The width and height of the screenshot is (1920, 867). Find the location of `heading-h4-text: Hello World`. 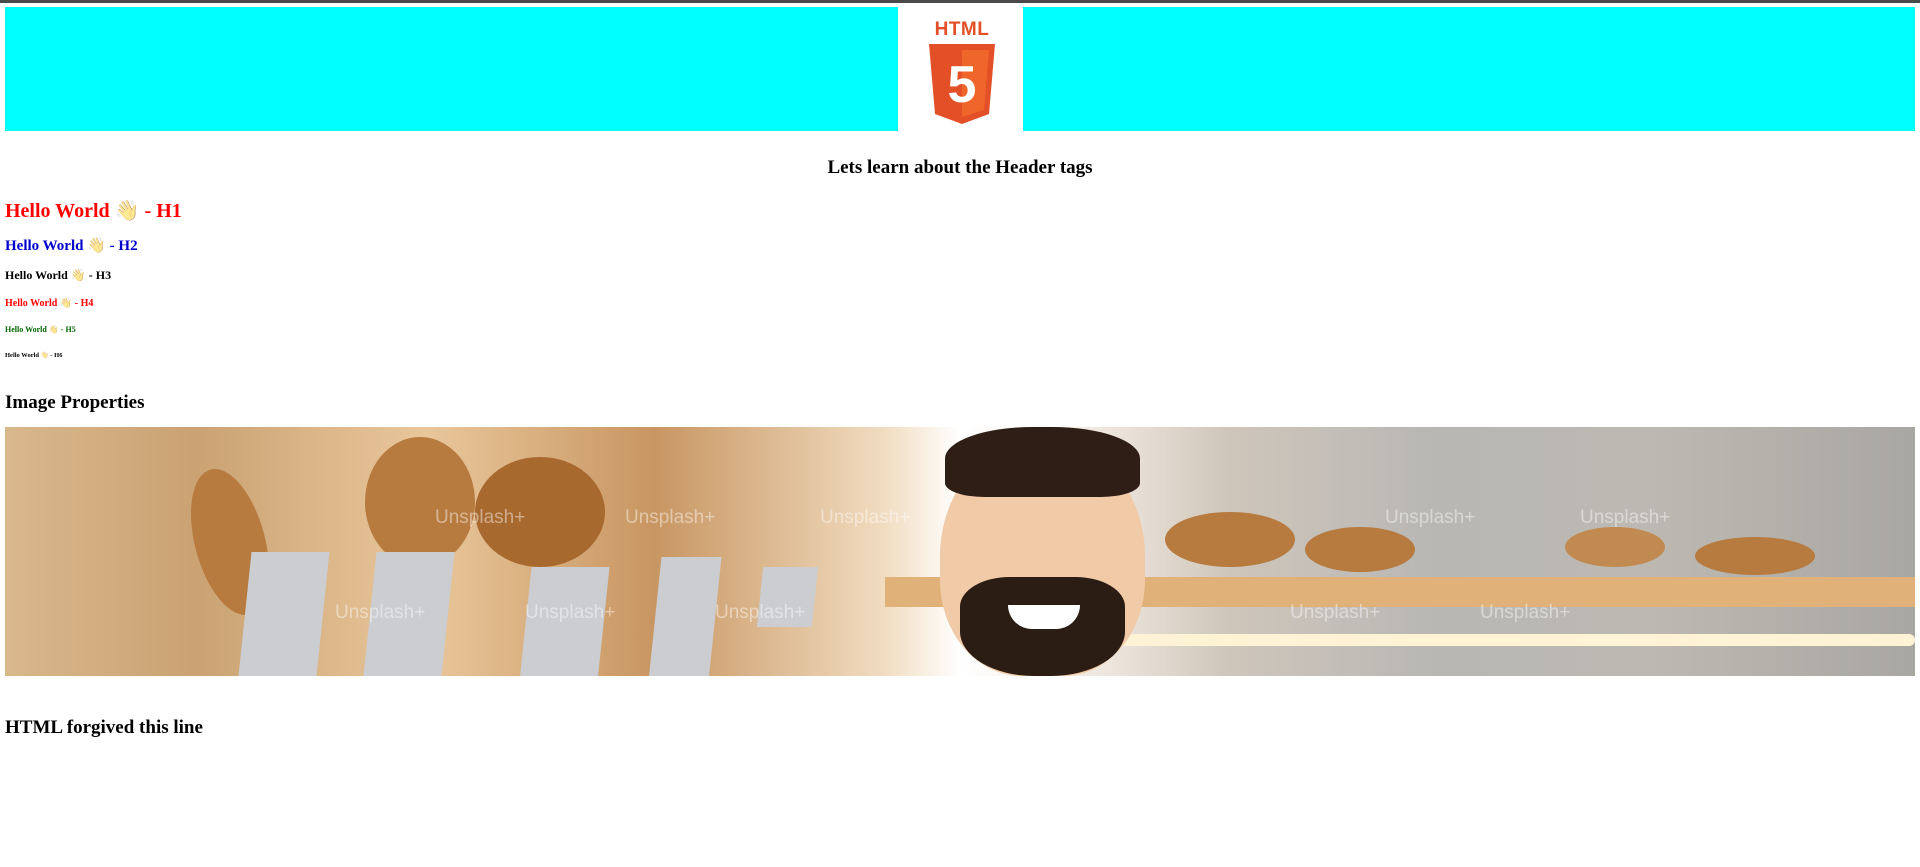

heading-h4-text: Hello World is located at coordinates (31, 303).